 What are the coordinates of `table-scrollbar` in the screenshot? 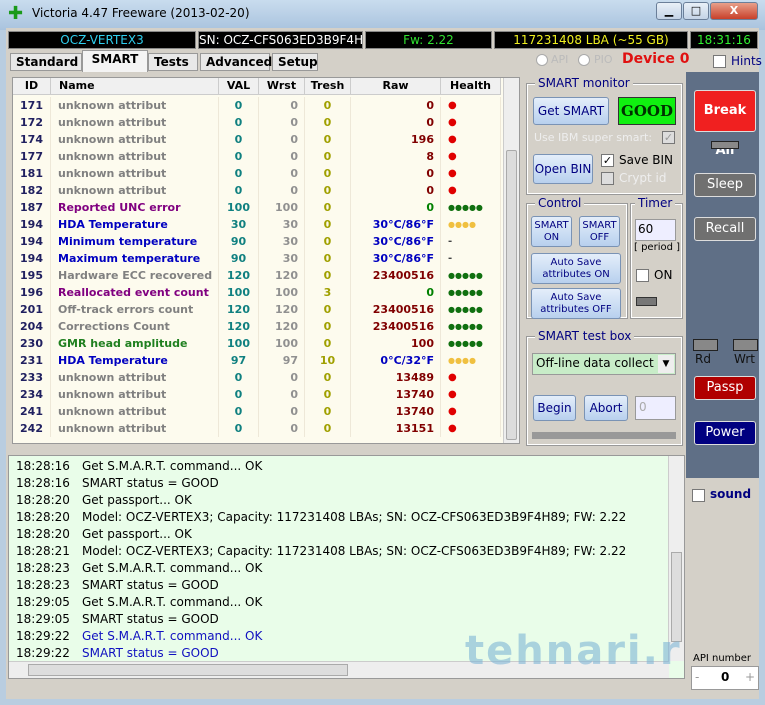 It's located at (511, 260).